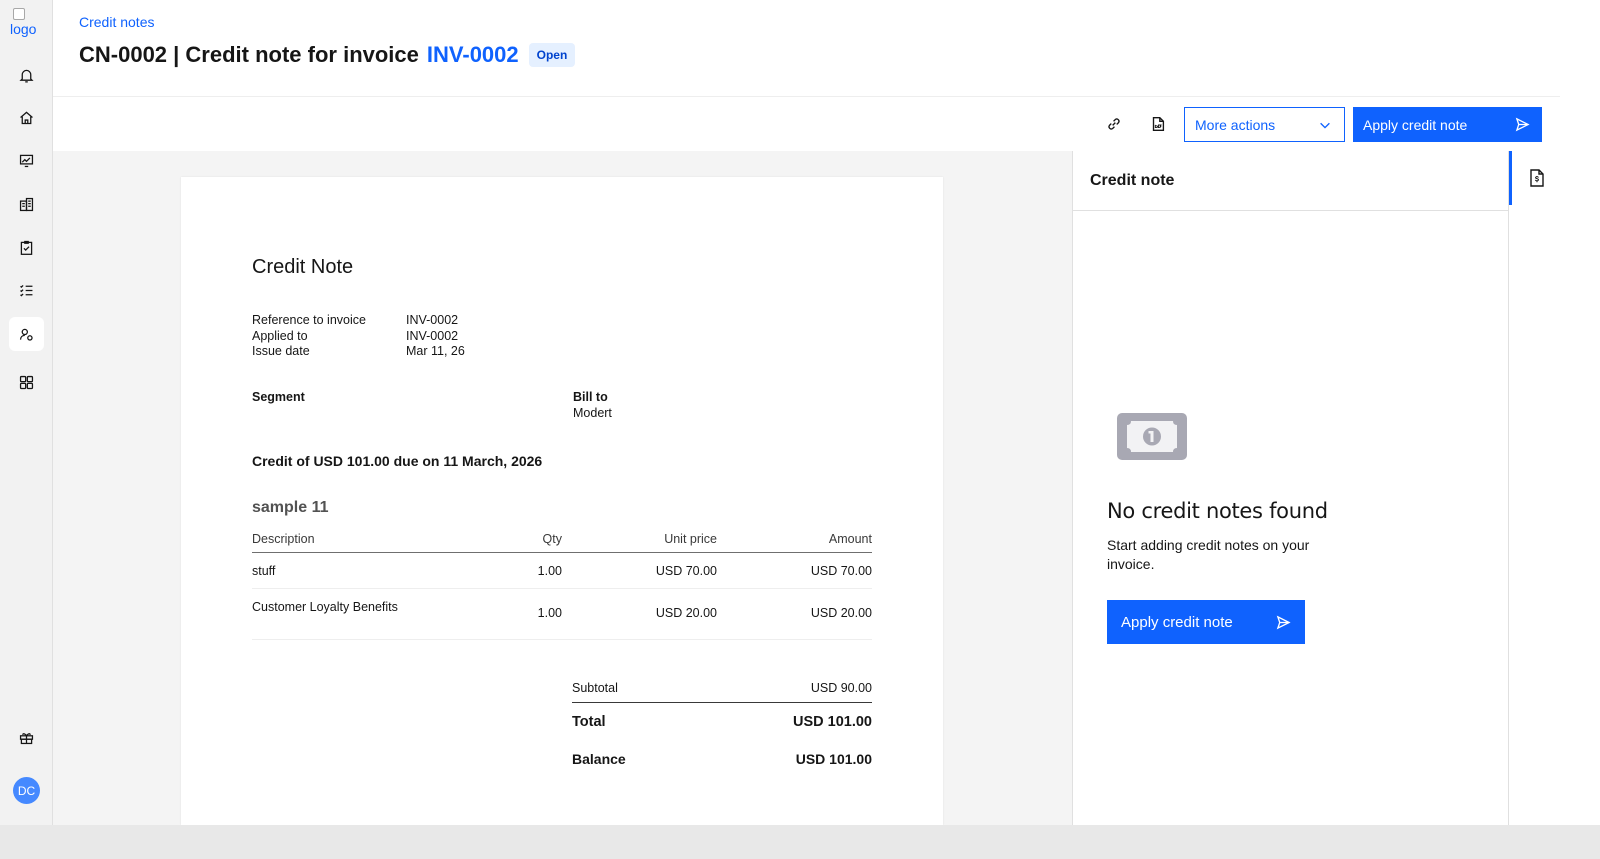 The width and height of the screenshot is (1600, 859). What do you see at coordinates (281, 351) in the screenshot?
I see `meta-label: Issue date` at bounding box center [281, 351].